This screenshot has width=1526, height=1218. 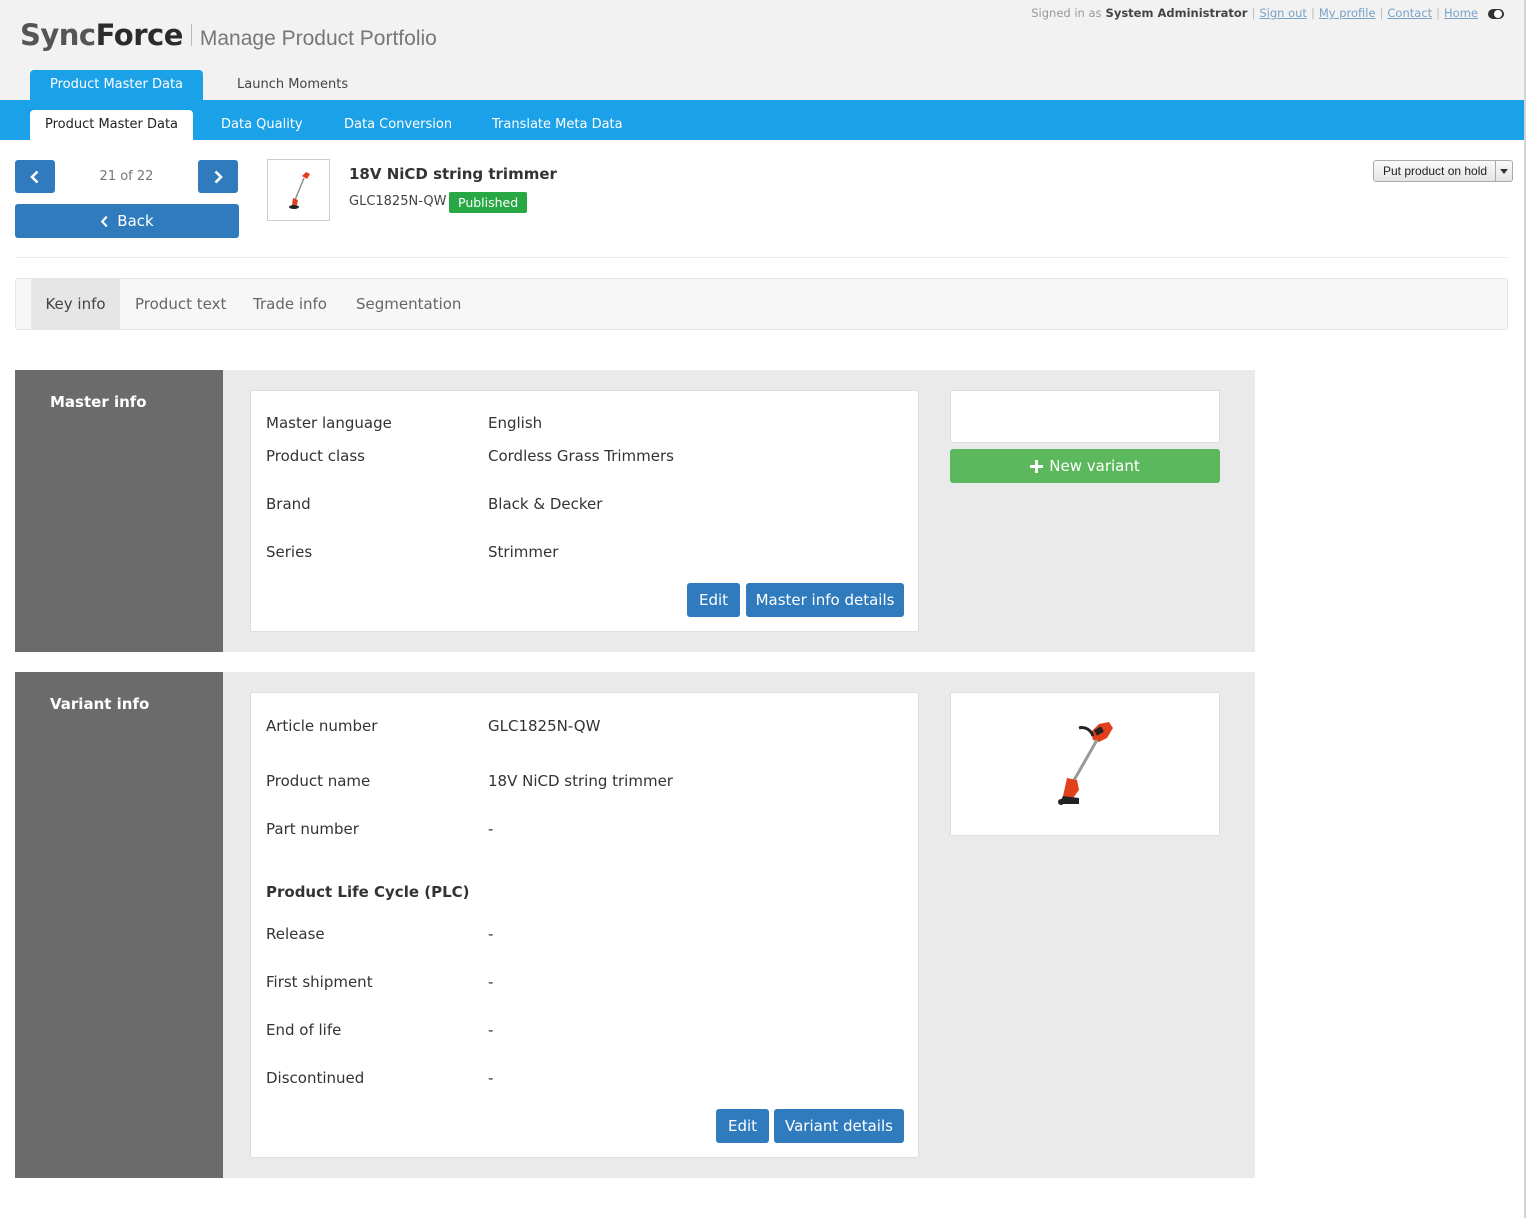 I want to click on put-on-hold-button: Put product on hold, so click(x=1443, y=171).